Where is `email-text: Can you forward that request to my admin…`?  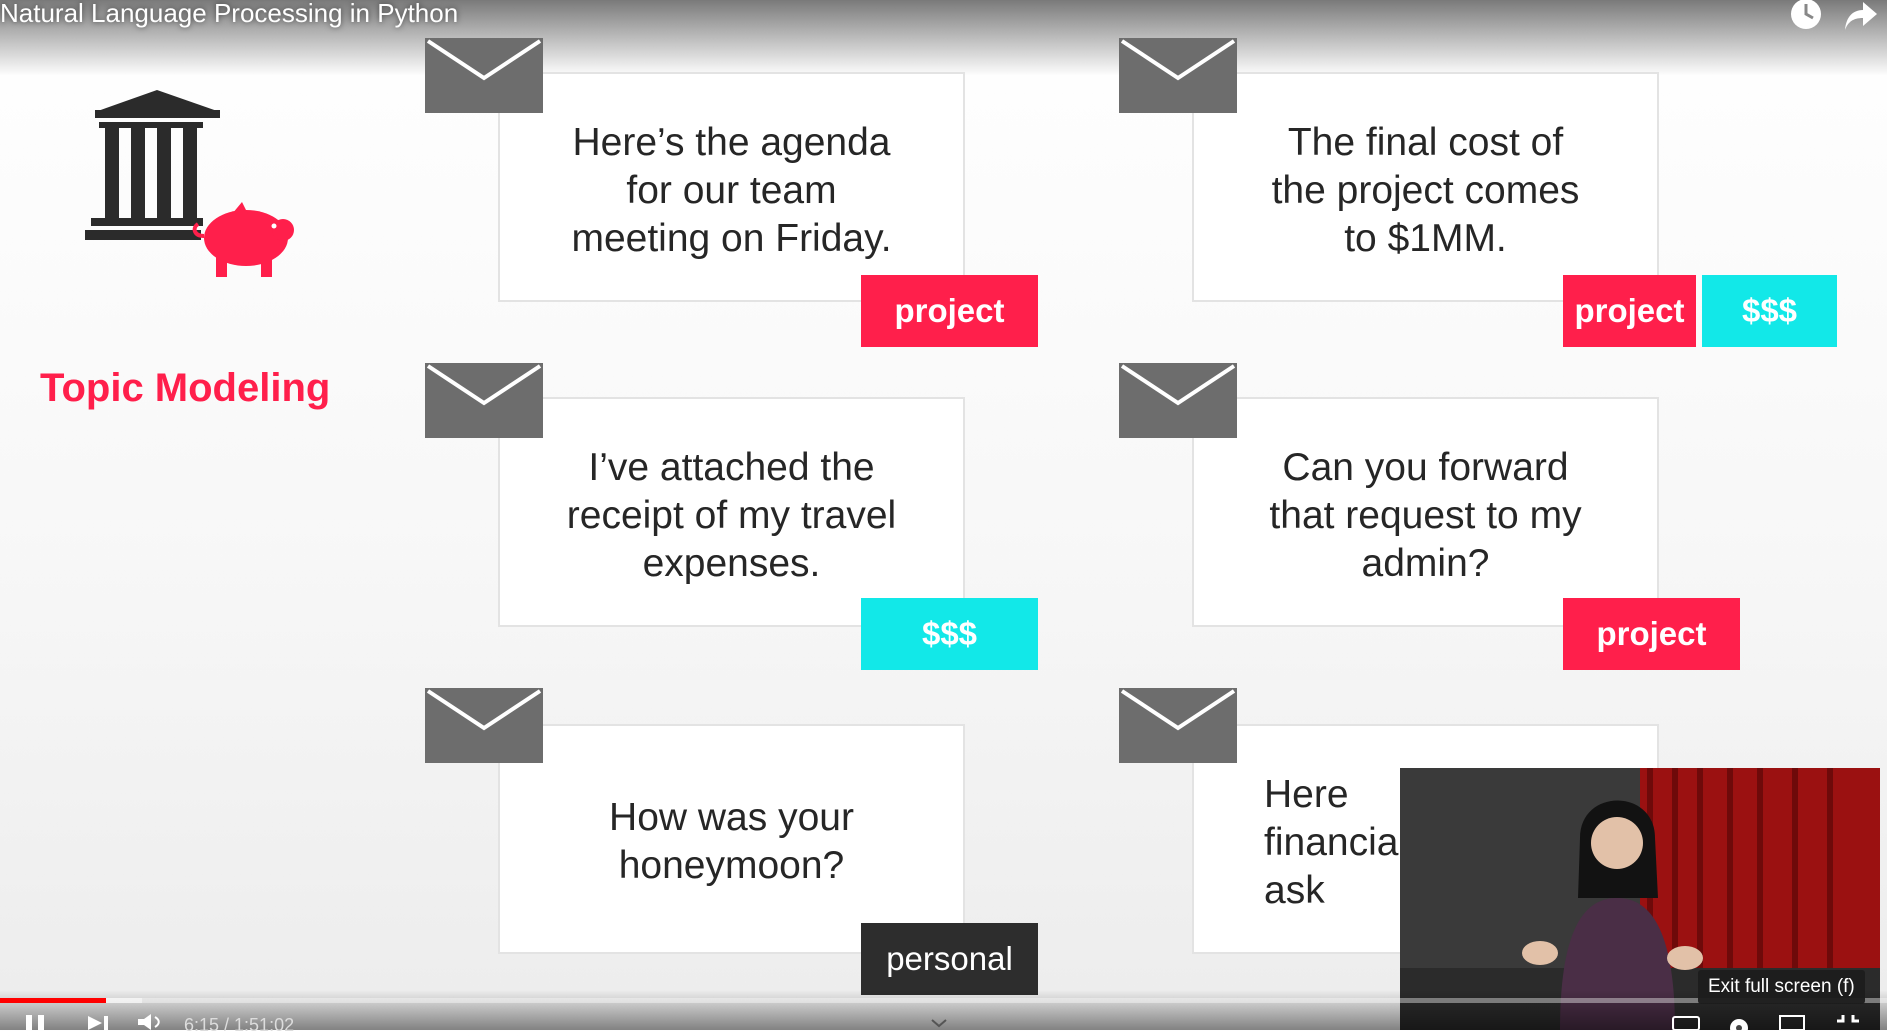
email-text: Can you forward that request to my admin… is located at coordinates (1425, 515).